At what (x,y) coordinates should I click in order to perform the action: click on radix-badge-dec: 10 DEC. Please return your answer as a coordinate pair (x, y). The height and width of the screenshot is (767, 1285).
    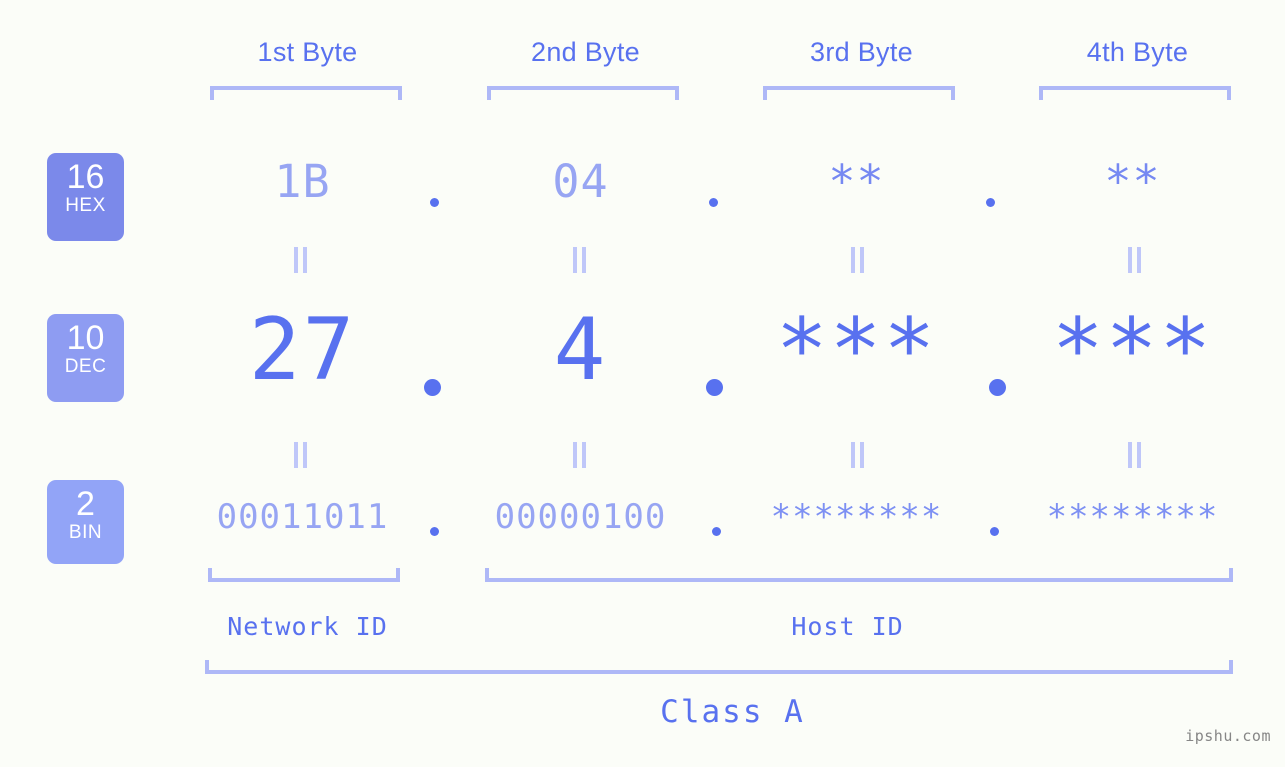
    Looking at the image, I should click on (85, 358).